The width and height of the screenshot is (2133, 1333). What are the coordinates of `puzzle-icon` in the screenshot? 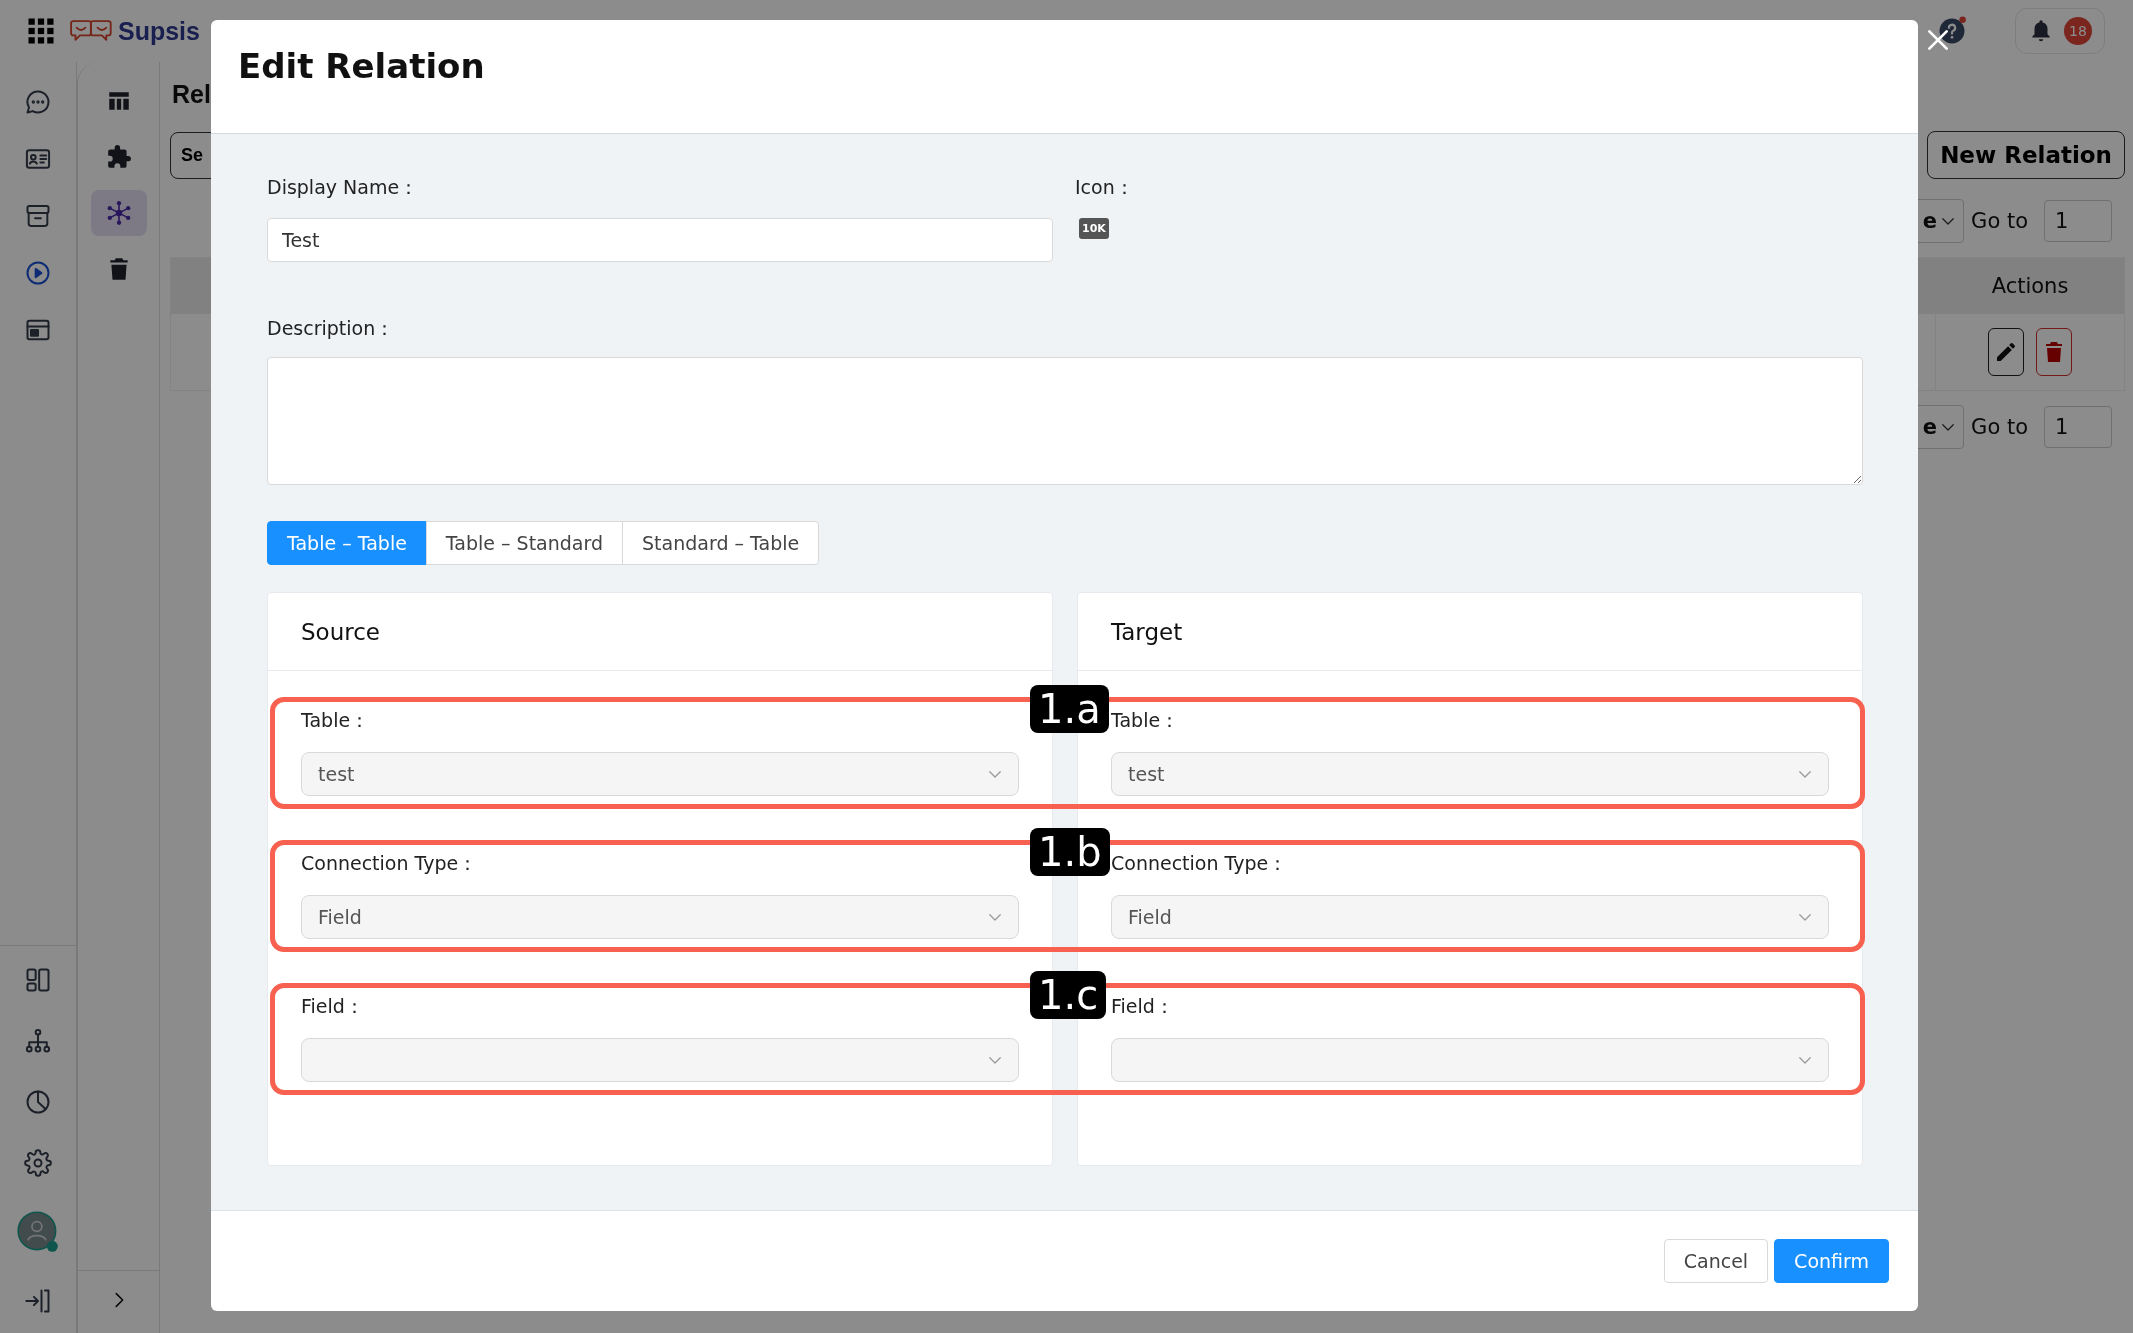 It's located at (118, 157).